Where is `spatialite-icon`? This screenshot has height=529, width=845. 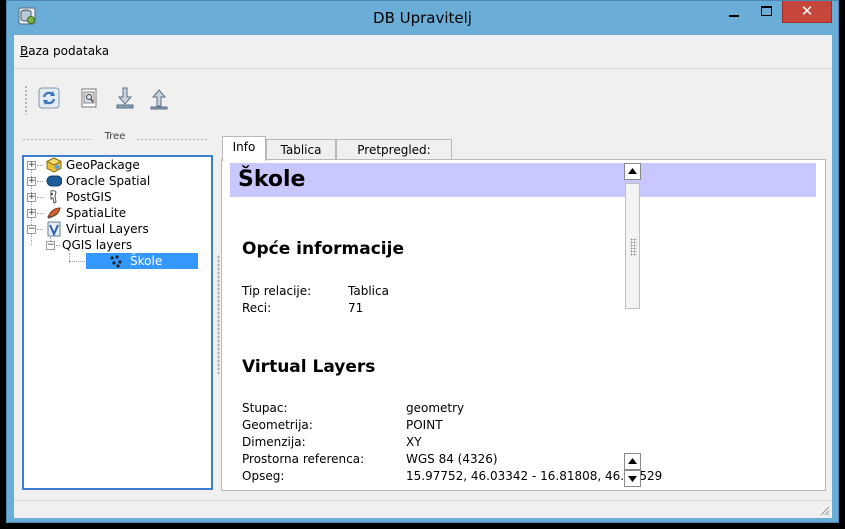 spatialite-icon is located at coordinates (54, 213).